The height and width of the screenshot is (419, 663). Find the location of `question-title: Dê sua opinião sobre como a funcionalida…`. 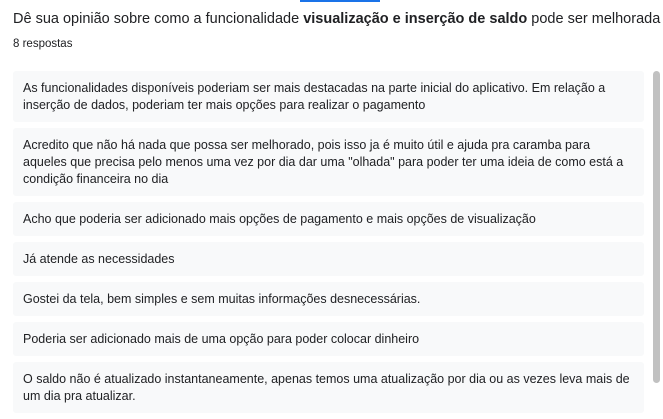

question-title: Dê sua opinião sobre como a funcionalida… is located at coordinates (336, 19).